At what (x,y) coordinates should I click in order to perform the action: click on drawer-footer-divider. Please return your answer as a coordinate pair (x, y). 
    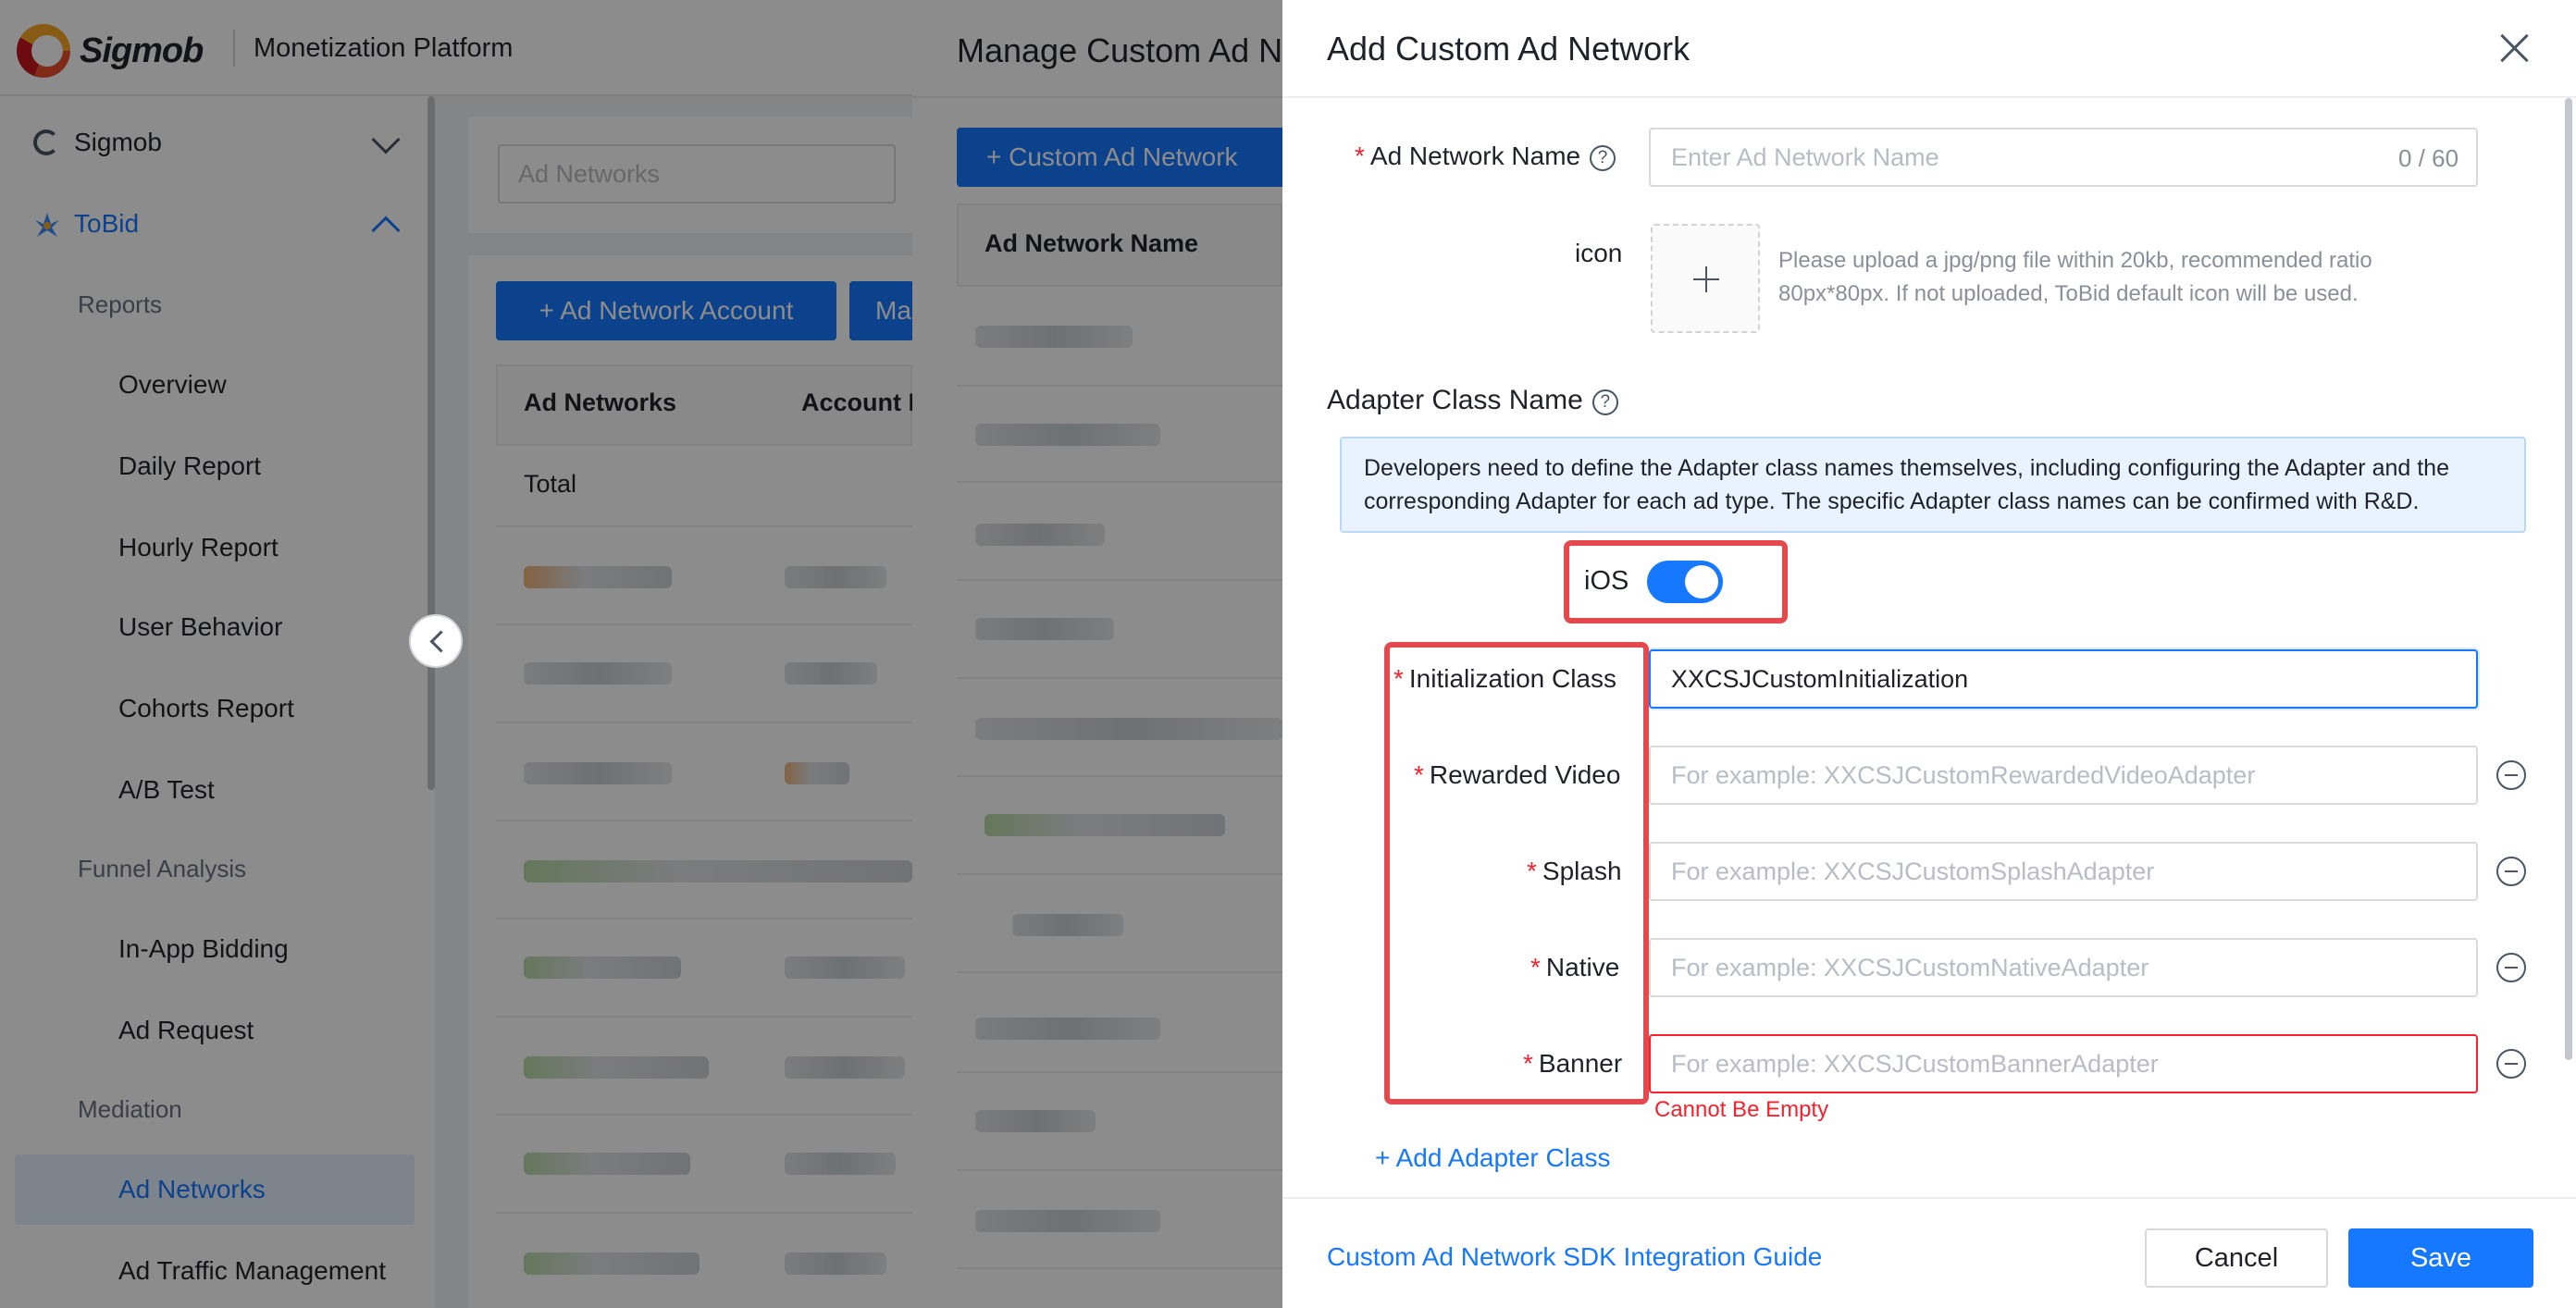
    Looking at the image, I should click on (1929, 1198).